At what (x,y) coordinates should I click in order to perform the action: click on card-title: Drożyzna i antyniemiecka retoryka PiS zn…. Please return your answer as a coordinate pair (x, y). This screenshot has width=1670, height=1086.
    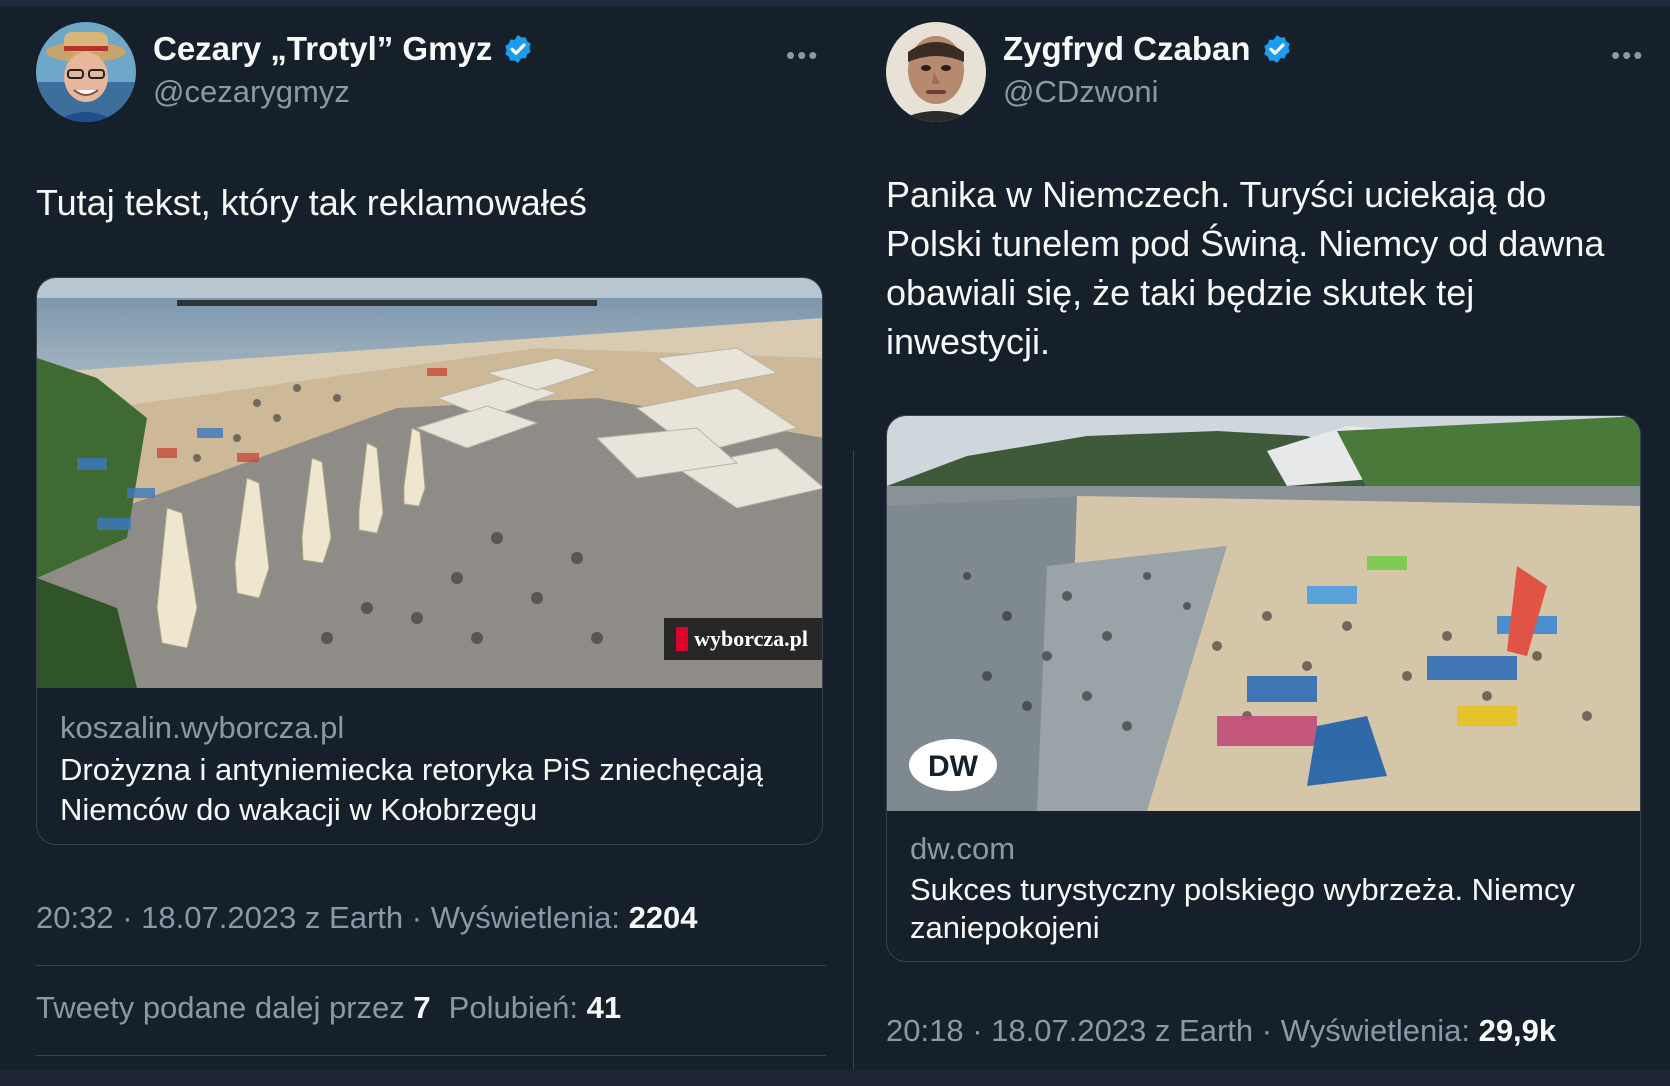
    Looking at the image, I should click on (411, 789).